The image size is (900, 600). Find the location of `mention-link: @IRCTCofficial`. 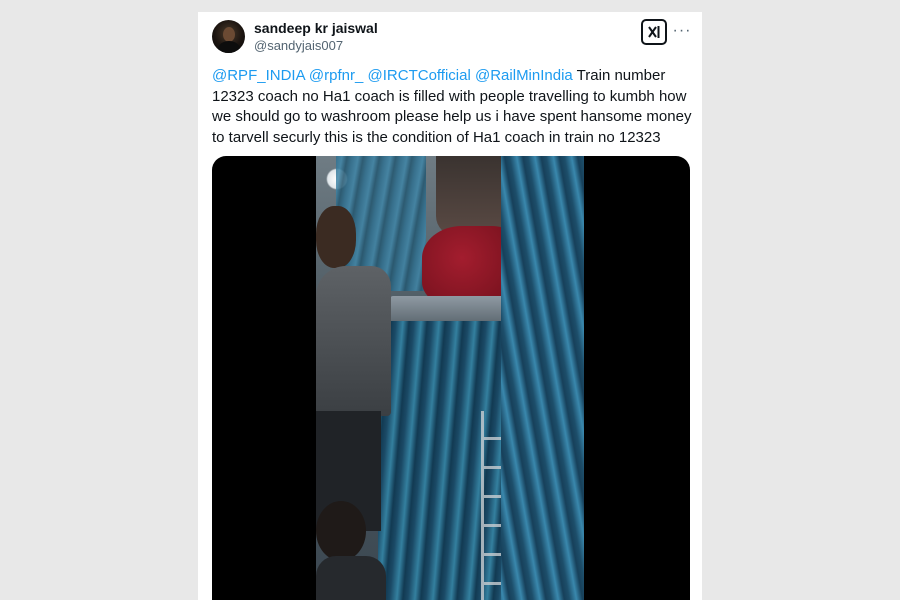

mention-link: @IRCTCofficial is located at coordinates (419, 75).